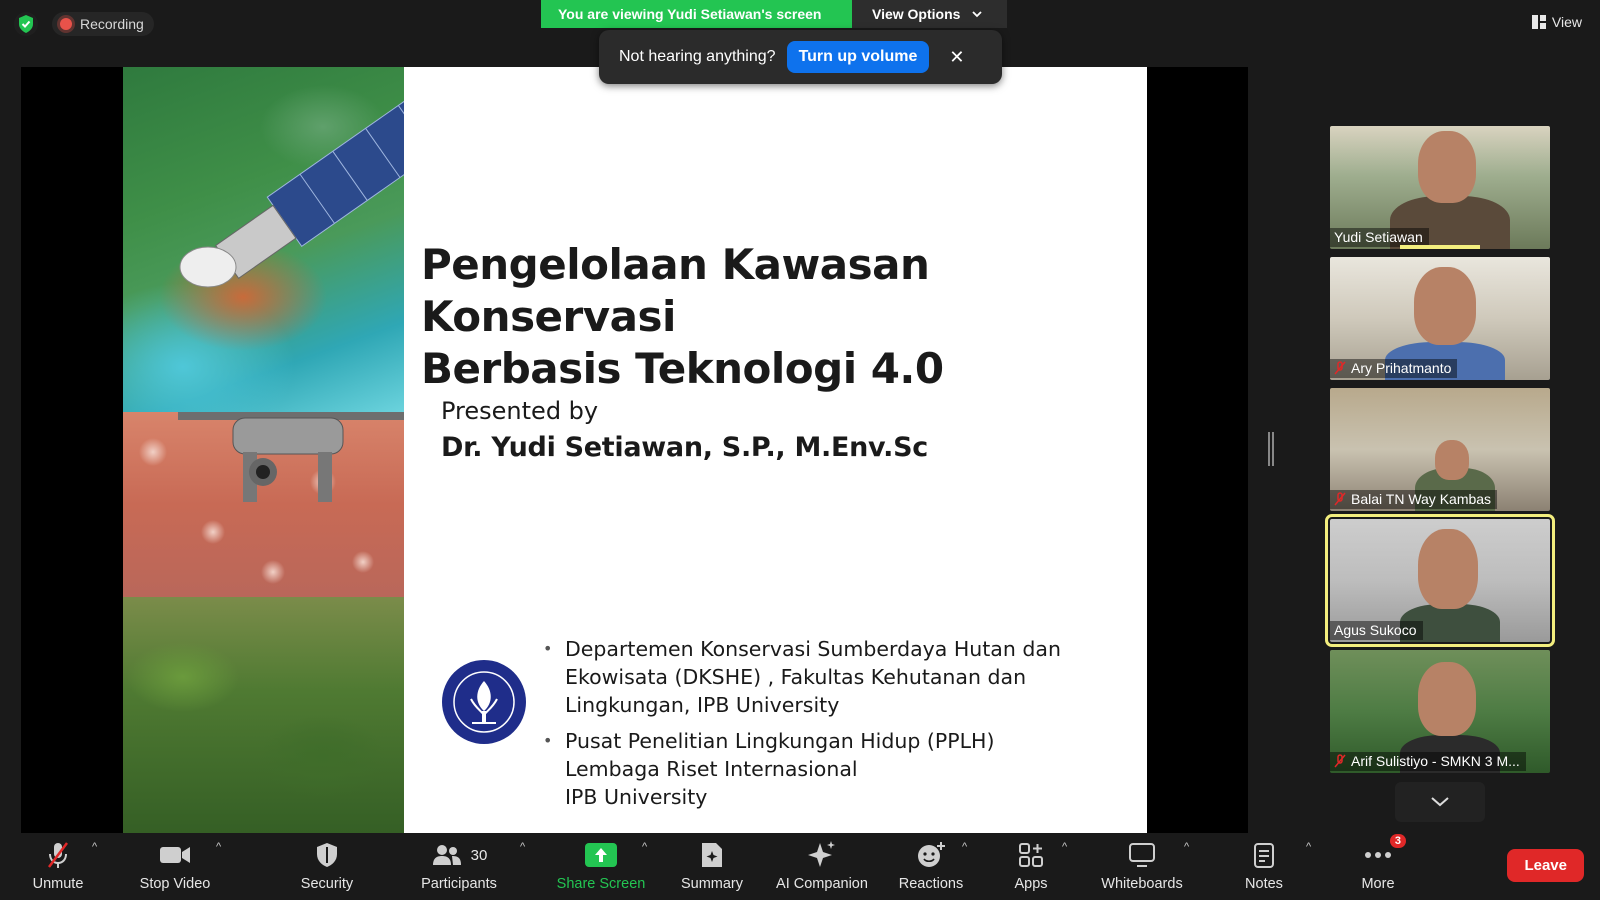 The height and width of the screenshot is (900, 1600). I want to click on participant-tile-active: Agus Sukoco, so click(1440, 580).